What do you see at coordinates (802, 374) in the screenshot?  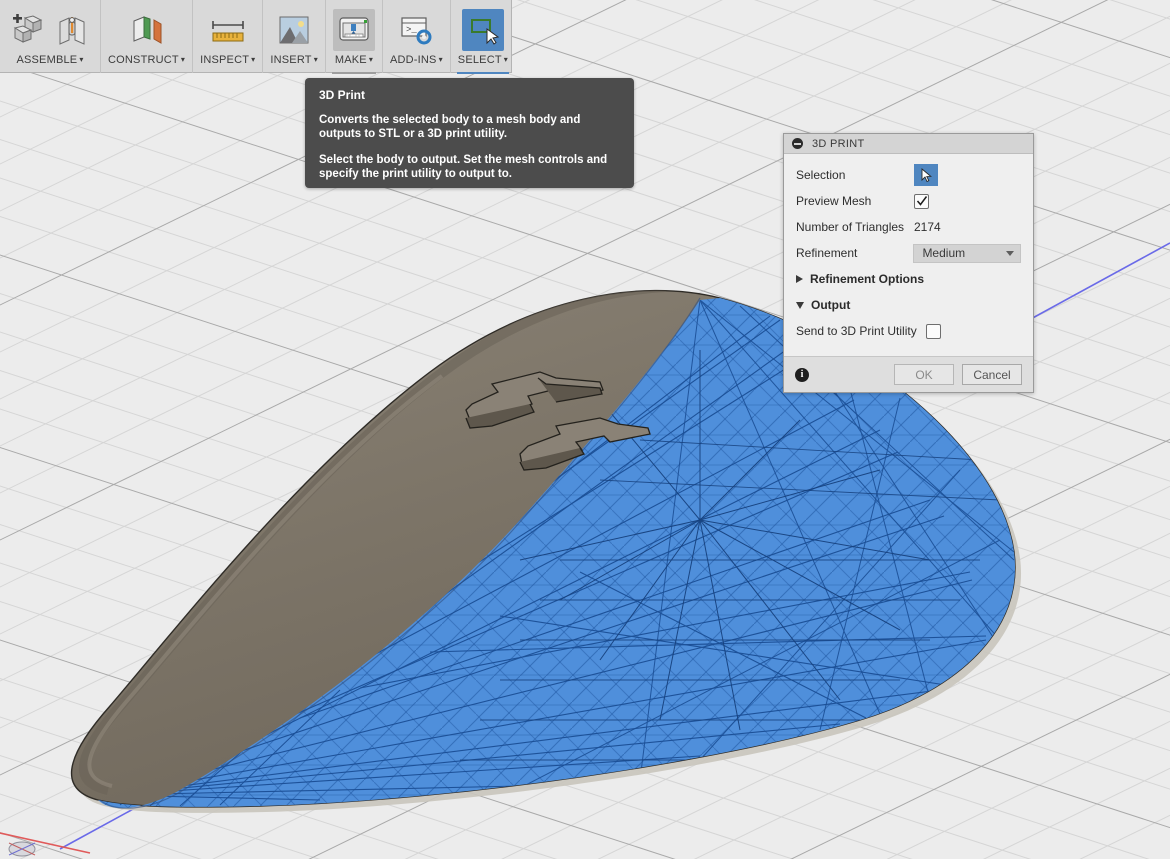 I see `info-icon: i` at bounding box center [802, 374].